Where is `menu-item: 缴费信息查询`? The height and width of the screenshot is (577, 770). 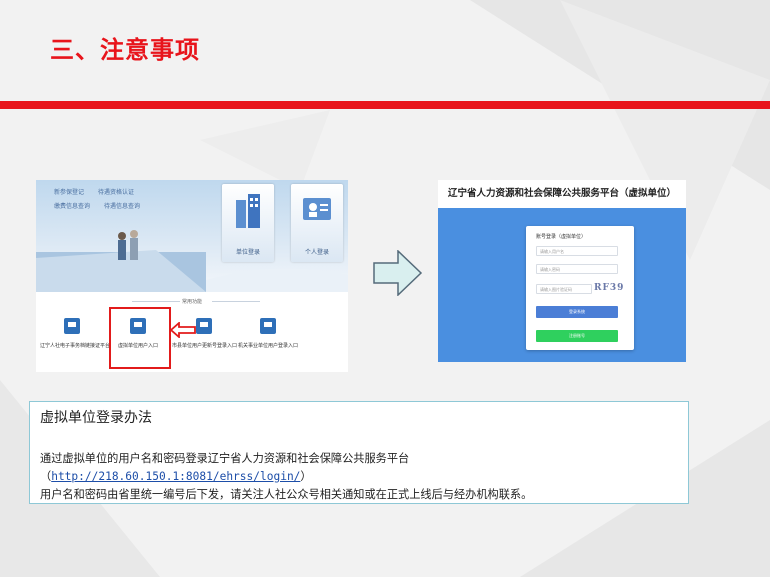 menu-item: 缴费信息查询 is located at coordinates (72, 207).